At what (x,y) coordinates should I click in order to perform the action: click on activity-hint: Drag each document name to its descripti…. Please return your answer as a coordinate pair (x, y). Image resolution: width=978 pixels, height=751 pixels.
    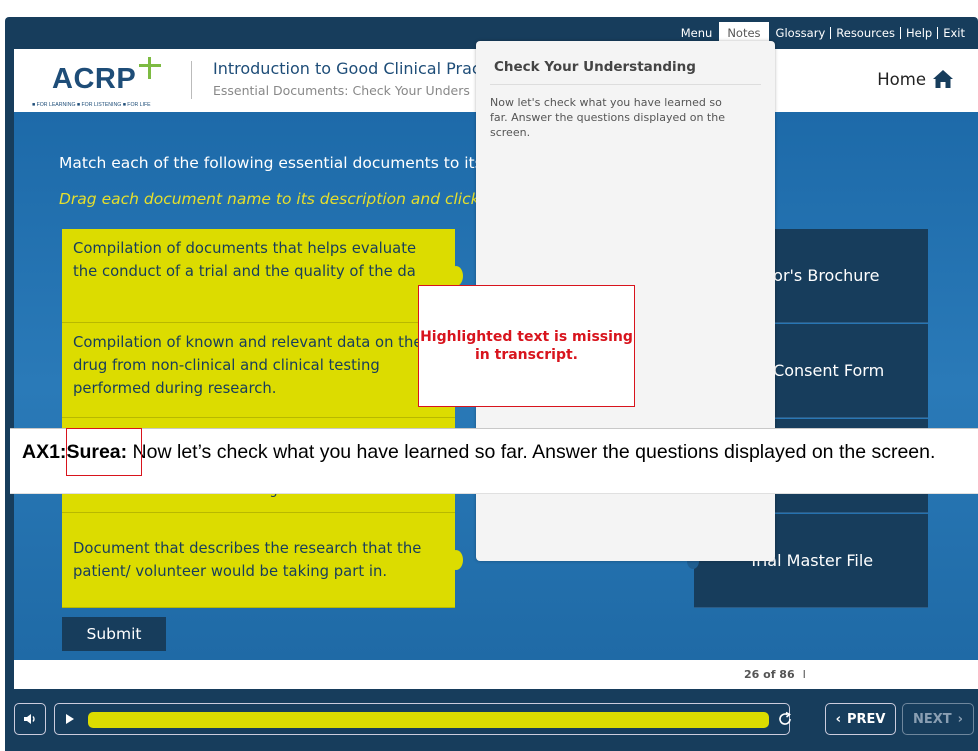
    Looking at the image, I should click on (269, 199).